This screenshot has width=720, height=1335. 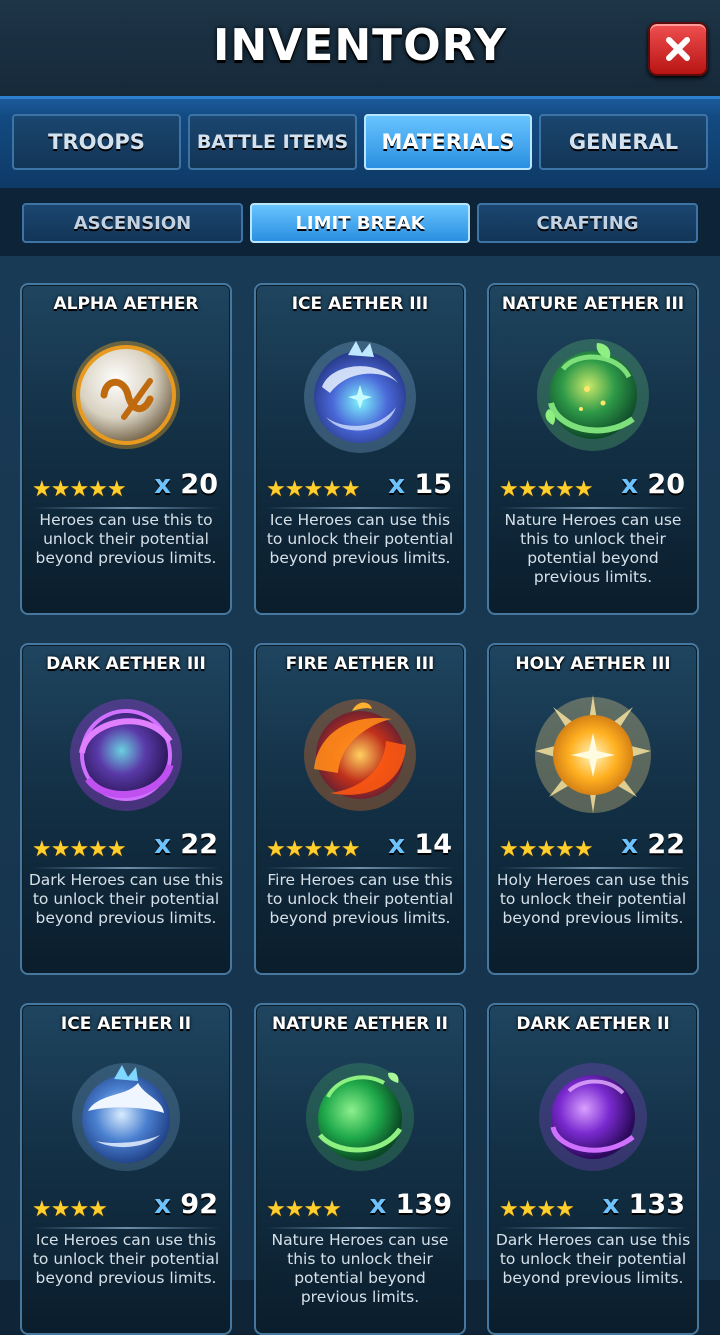 I want to click on subtab-limit-break: LIMIT BREAK, so click(x=360, y=223).